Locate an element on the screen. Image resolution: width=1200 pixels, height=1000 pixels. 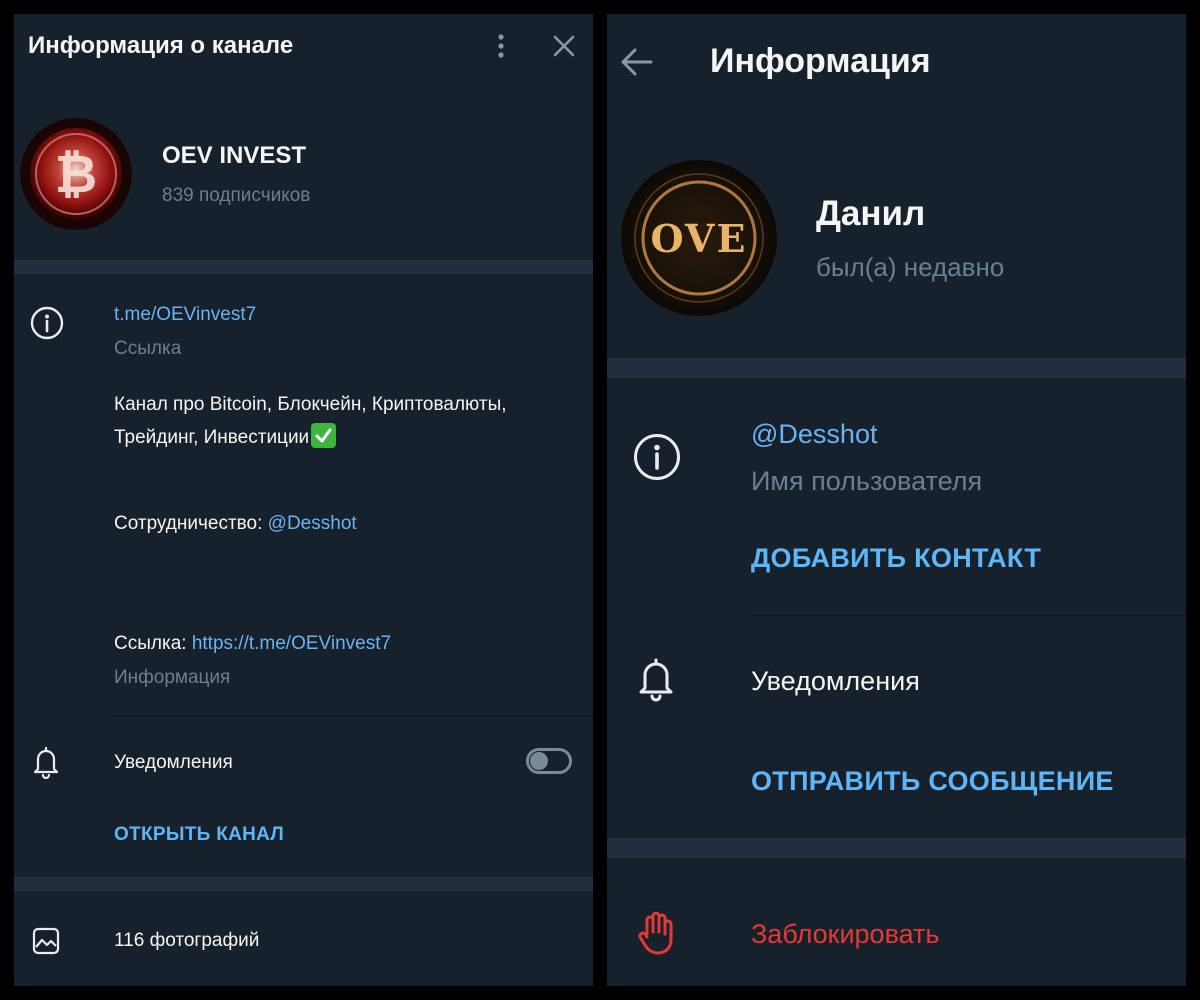
close-icon is located at coordinates (564, 46).